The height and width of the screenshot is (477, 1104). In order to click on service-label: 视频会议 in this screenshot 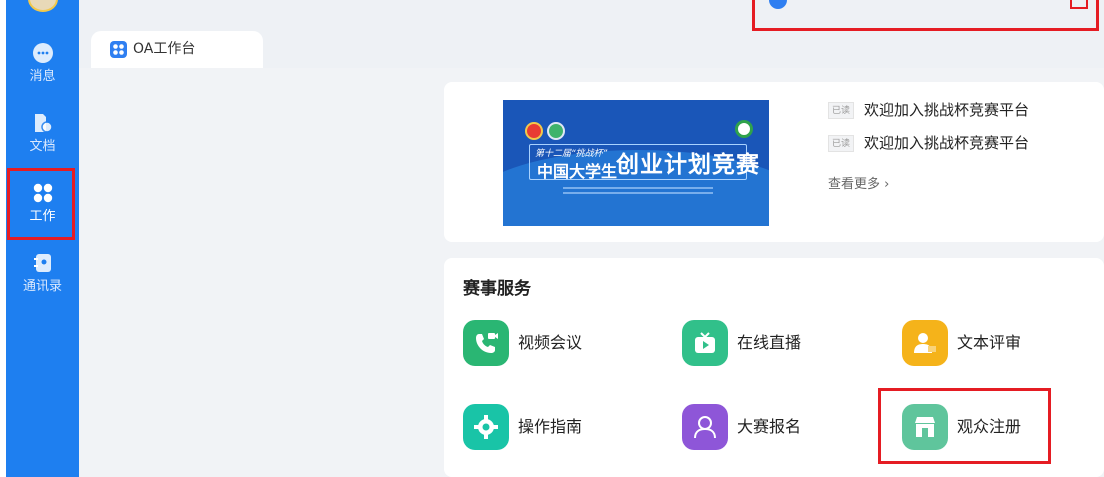, I will do `click(550, 342)`.